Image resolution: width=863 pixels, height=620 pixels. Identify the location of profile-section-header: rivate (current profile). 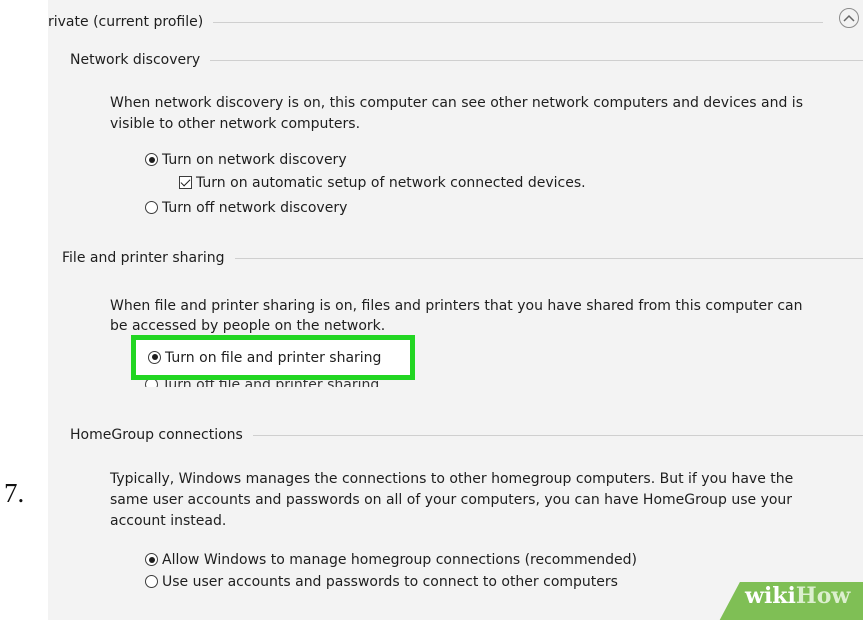
(435, 22).